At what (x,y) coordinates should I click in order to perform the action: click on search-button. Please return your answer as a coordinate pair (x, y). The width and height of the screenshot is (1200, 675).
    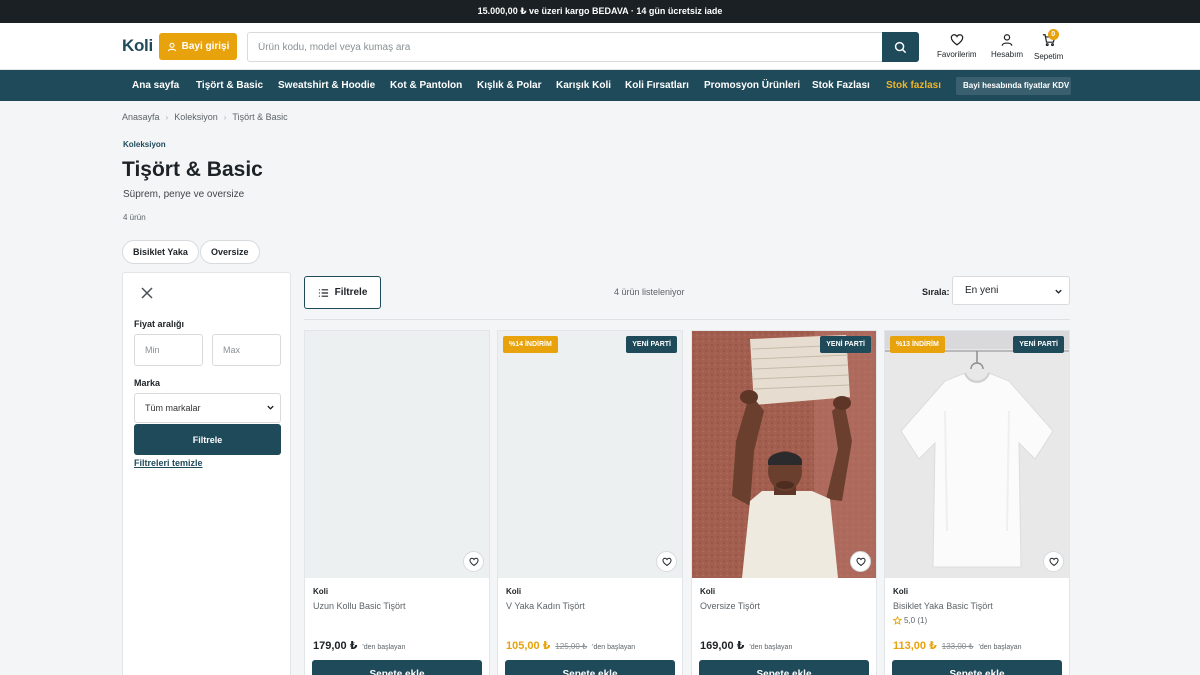
    Looking at the image, I should click on (900, 47).